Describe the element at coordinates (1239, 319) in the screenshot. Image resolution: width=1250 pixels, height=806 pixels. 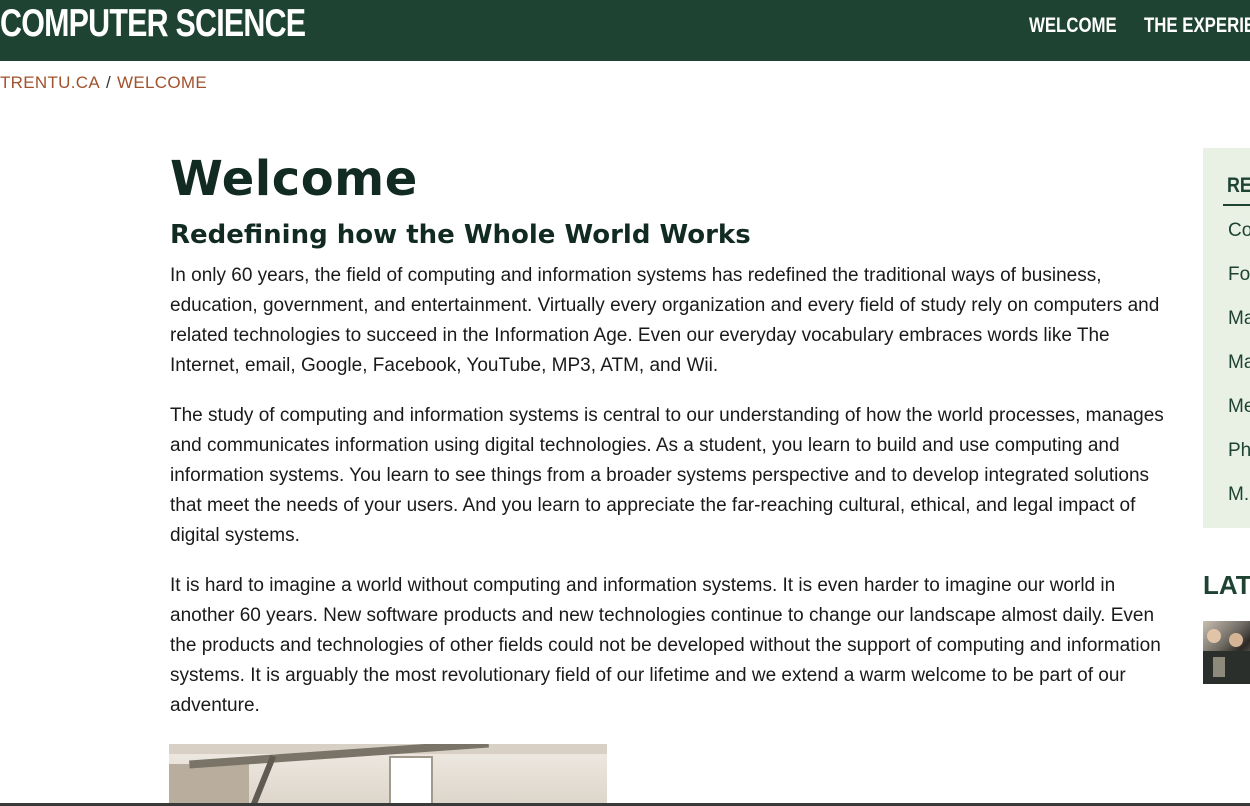
I see `related-link-3: Ma` at that location.